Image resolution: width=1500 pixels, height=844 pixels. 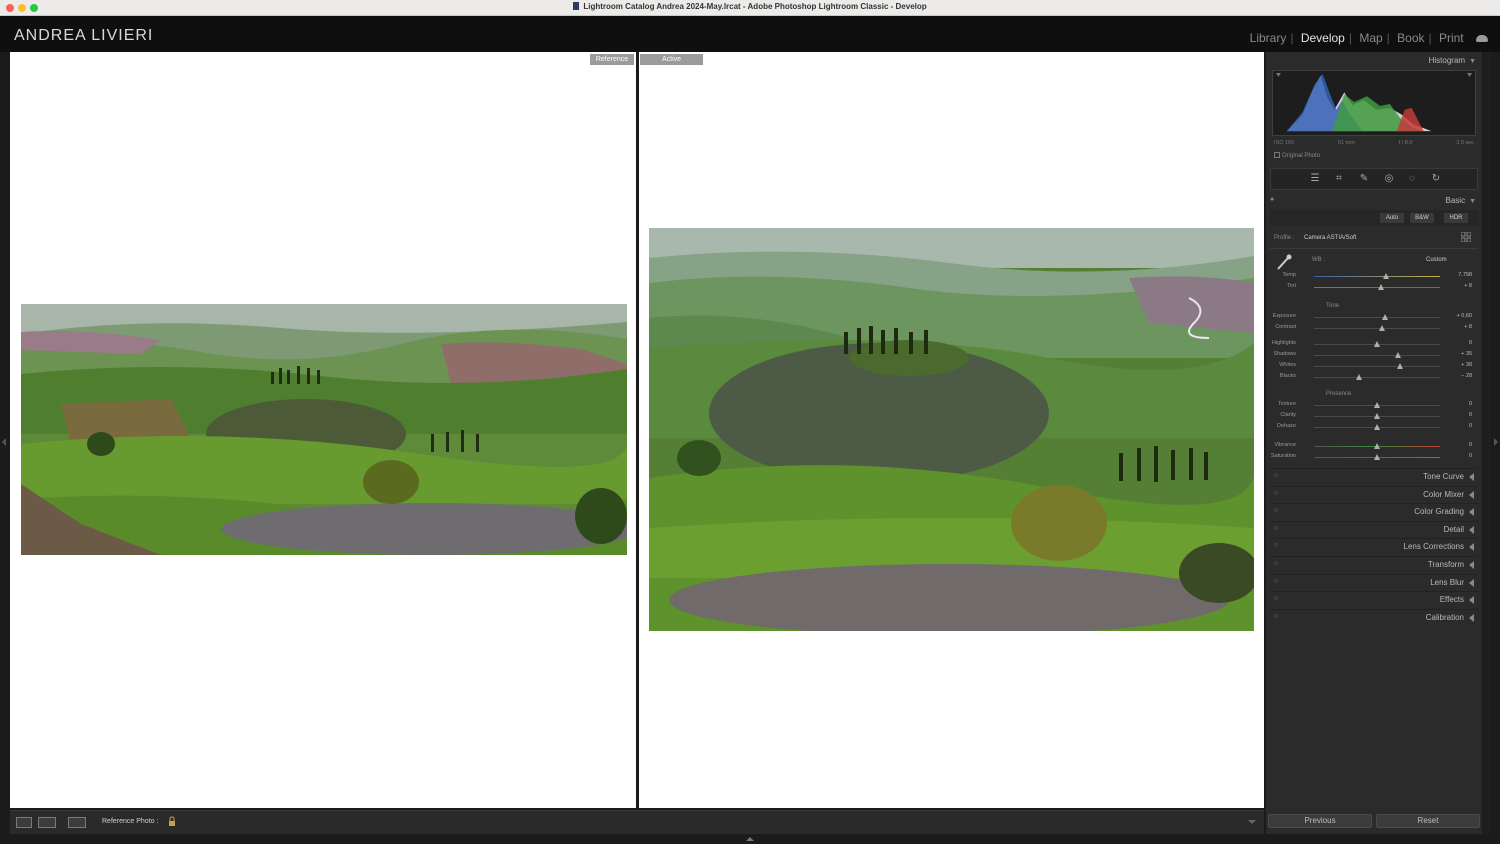 I want to click on slider-exposure: Exposure + 0,60, so click(x=1374, y=317).